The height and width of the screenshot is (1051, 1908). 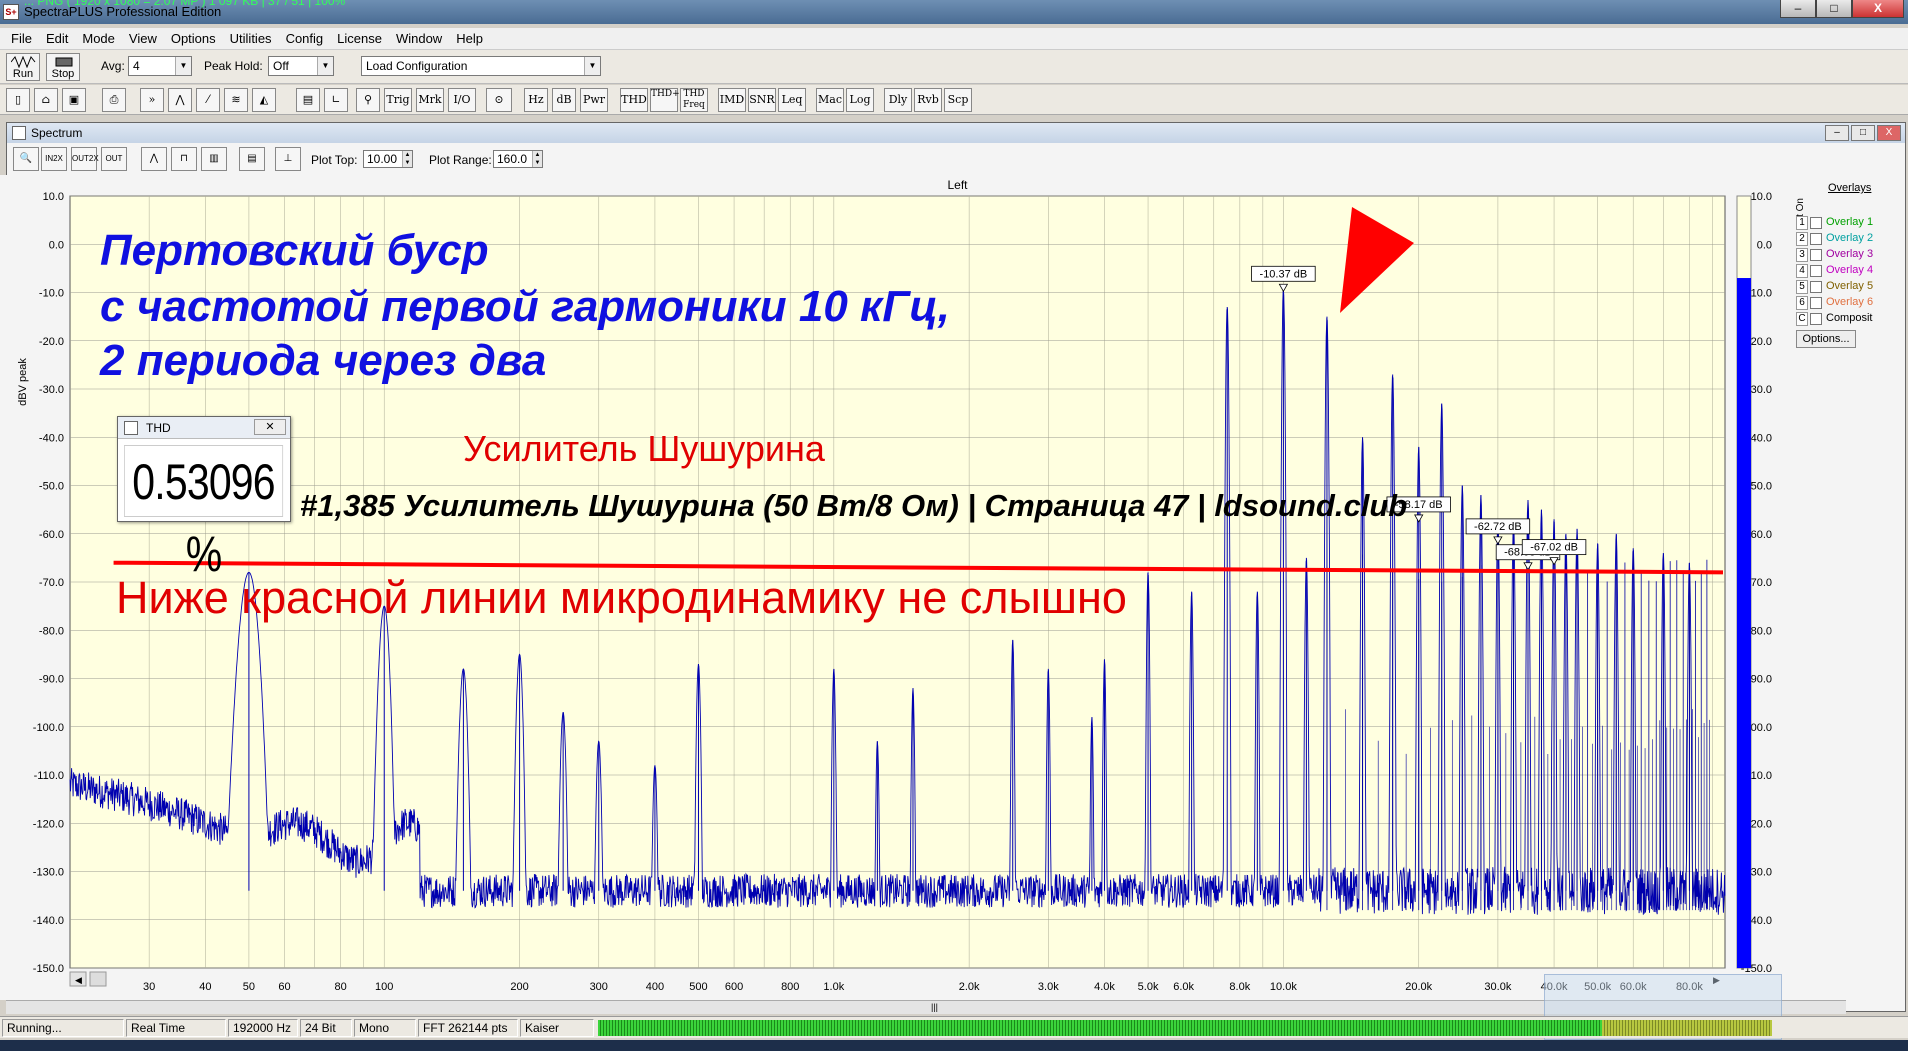 What do you see at coordinates (152, 100) in the screenshot?
I see `fast-forward-icon: »` at bounding box center [152, 100].